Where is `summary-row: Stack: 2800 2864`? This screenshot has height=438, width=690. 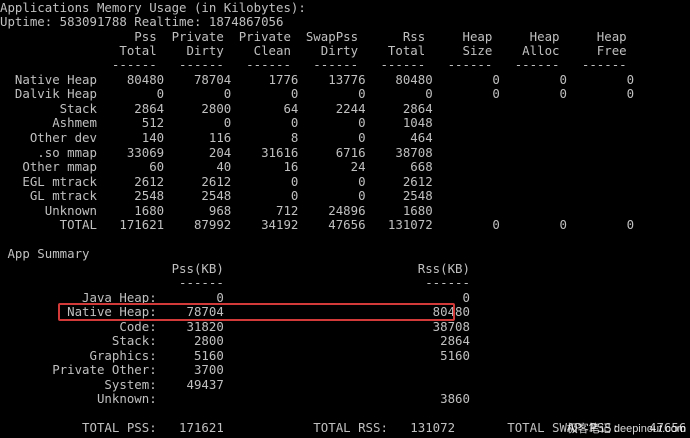
summary-row: Stack: 2800 2864 is located at coordinates (235, 340).